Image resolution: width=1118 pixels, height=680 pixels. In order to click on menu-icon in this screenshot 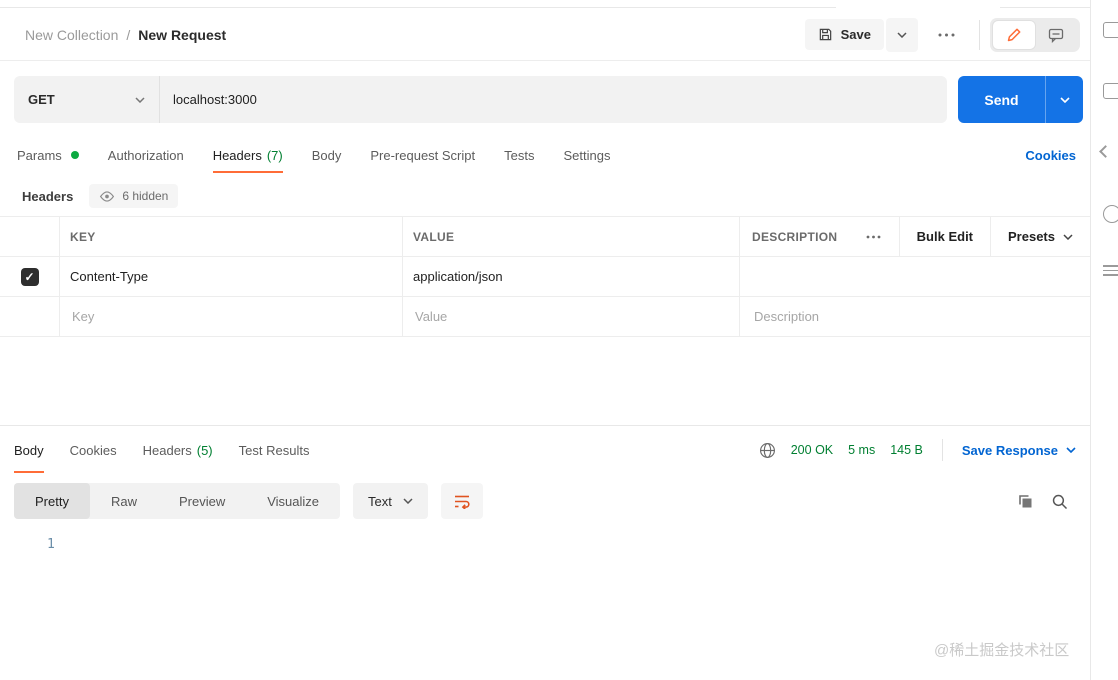, I will do `click(1110, 272)`.